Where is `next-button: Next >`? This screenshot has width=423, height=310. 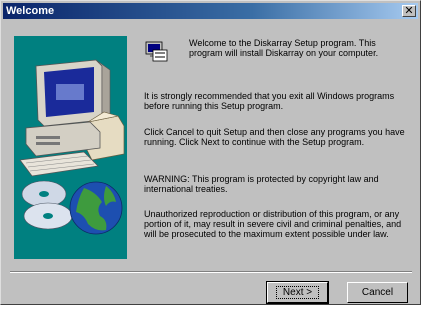
next-button: Next > is located at coordinates (297, 292).